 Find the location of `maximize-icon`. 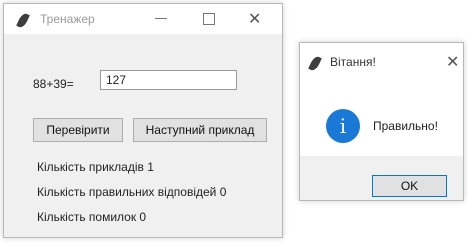

maximize-icon is located at coordinates (209, 19).